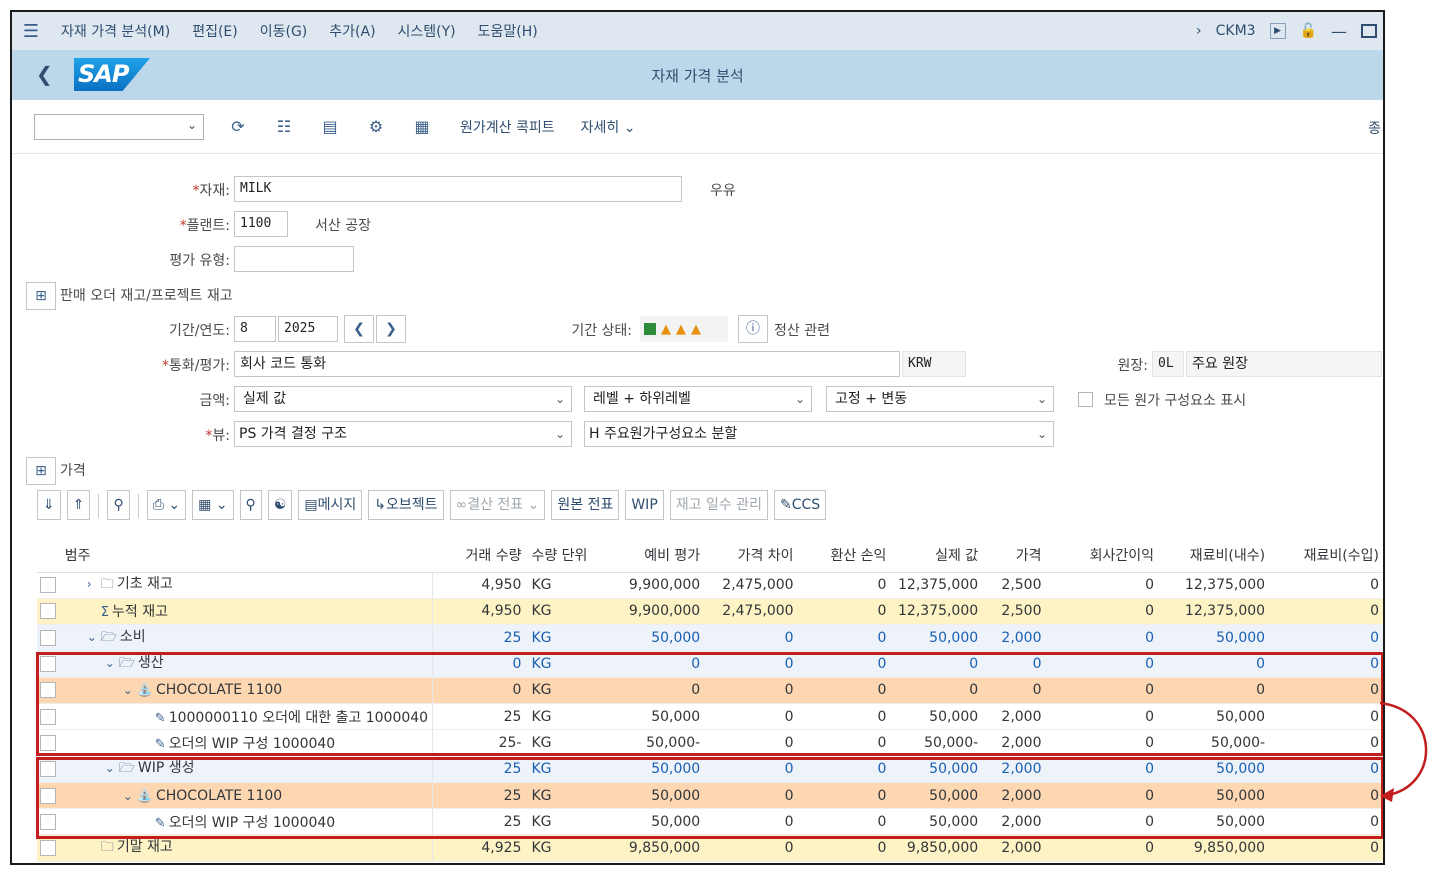 The height and width of the screenshot is (869, 1438). Describe the element at coordinates (376, 126) in the screenshot. I see `settings-icon: ⚙` at that location.